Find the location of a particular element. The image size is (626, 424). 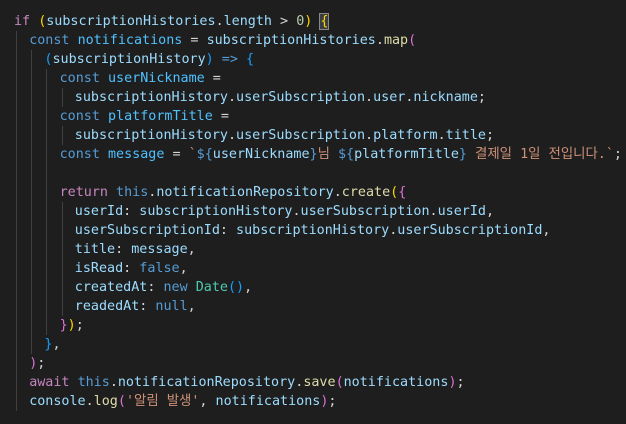

code-line: }); is located at coordinates (313, 325).